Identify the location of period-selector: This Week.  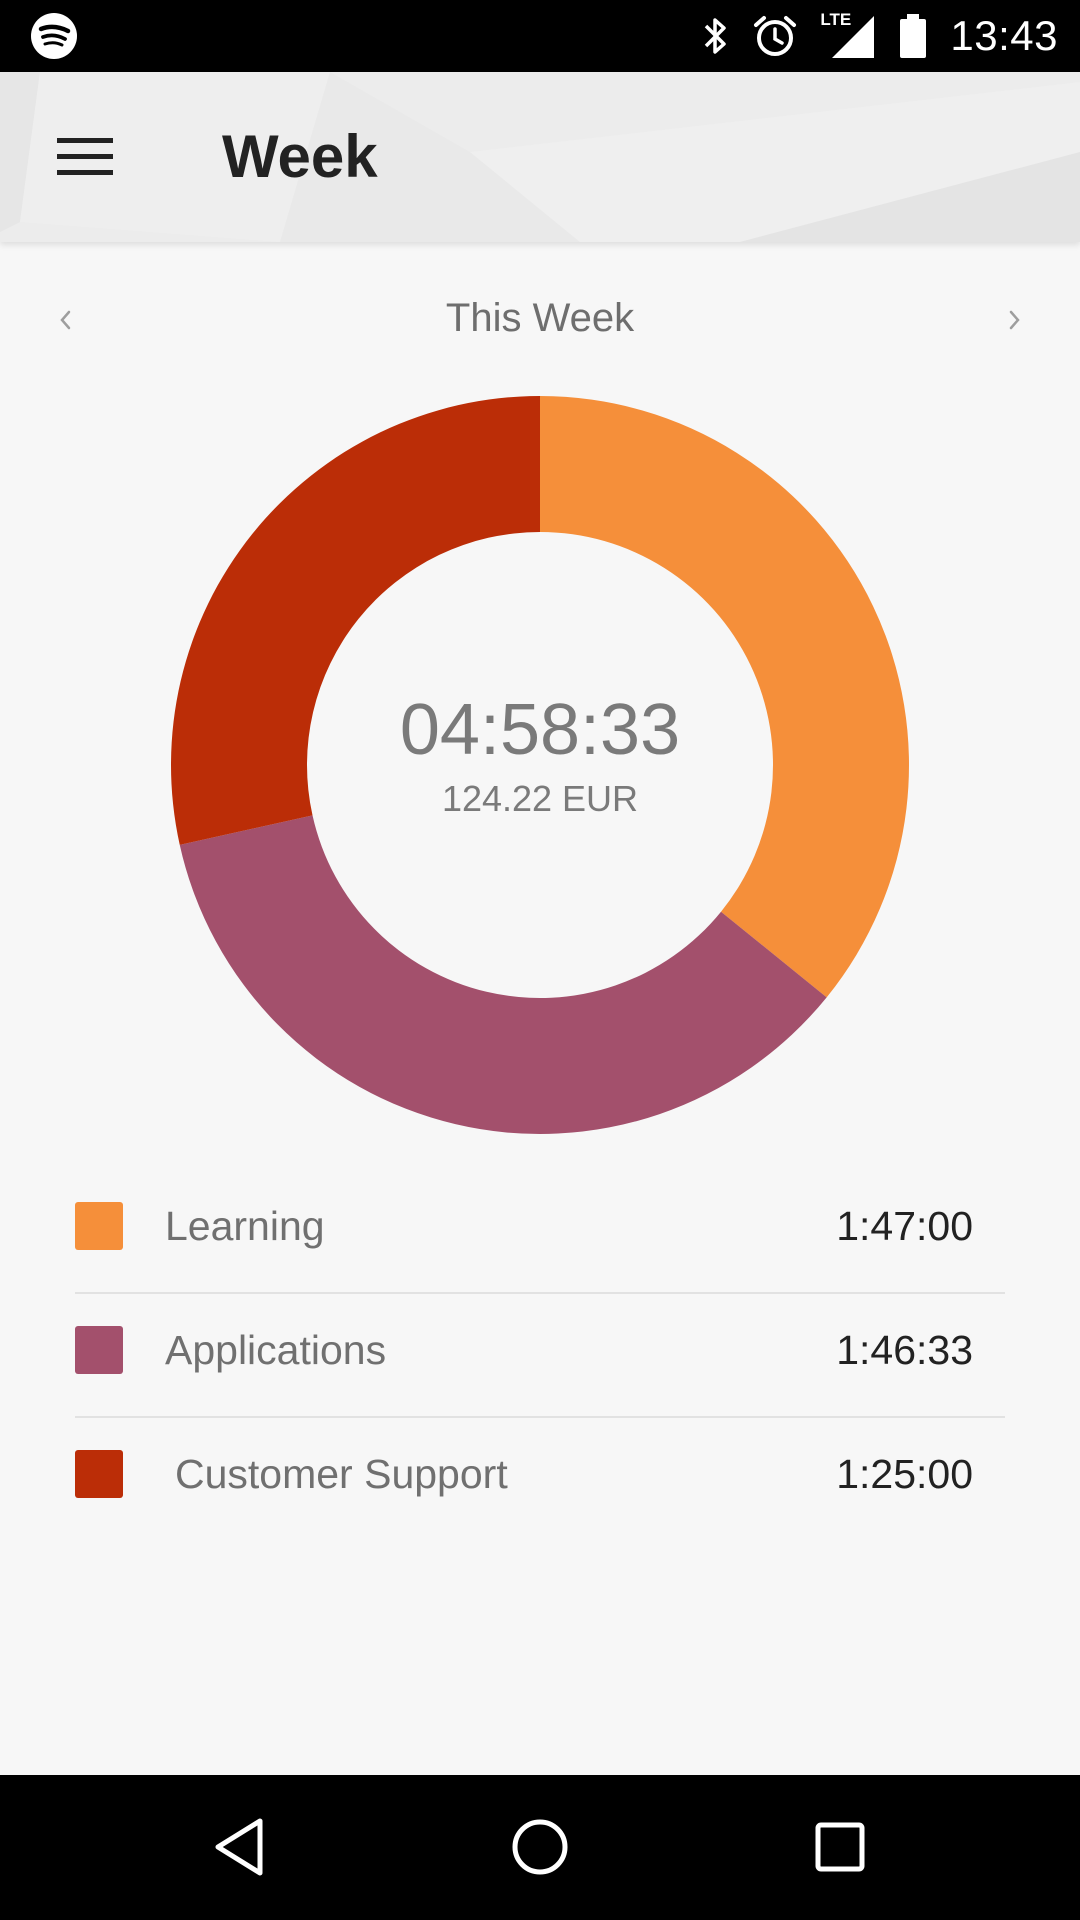
(540, 320).